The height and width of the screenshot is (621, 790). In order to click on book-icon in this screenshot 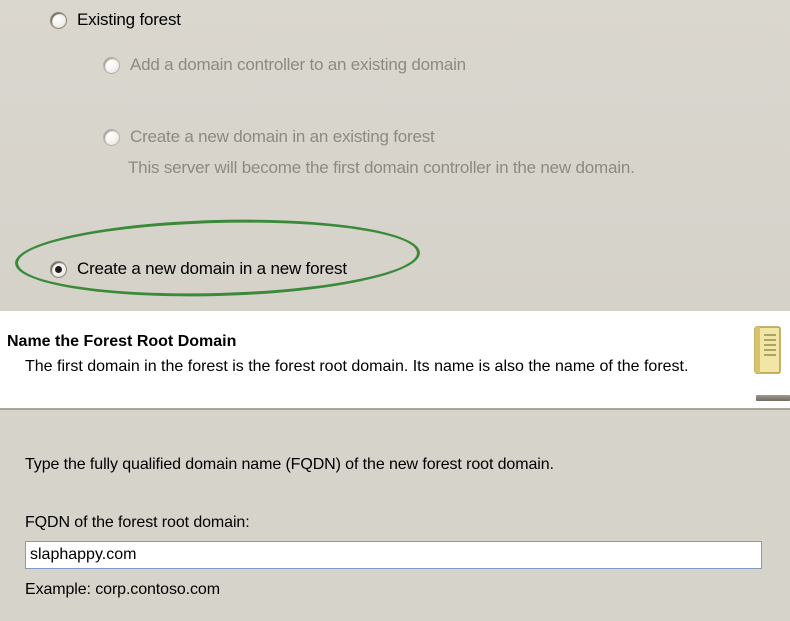, I will do `click(767, 350)`.